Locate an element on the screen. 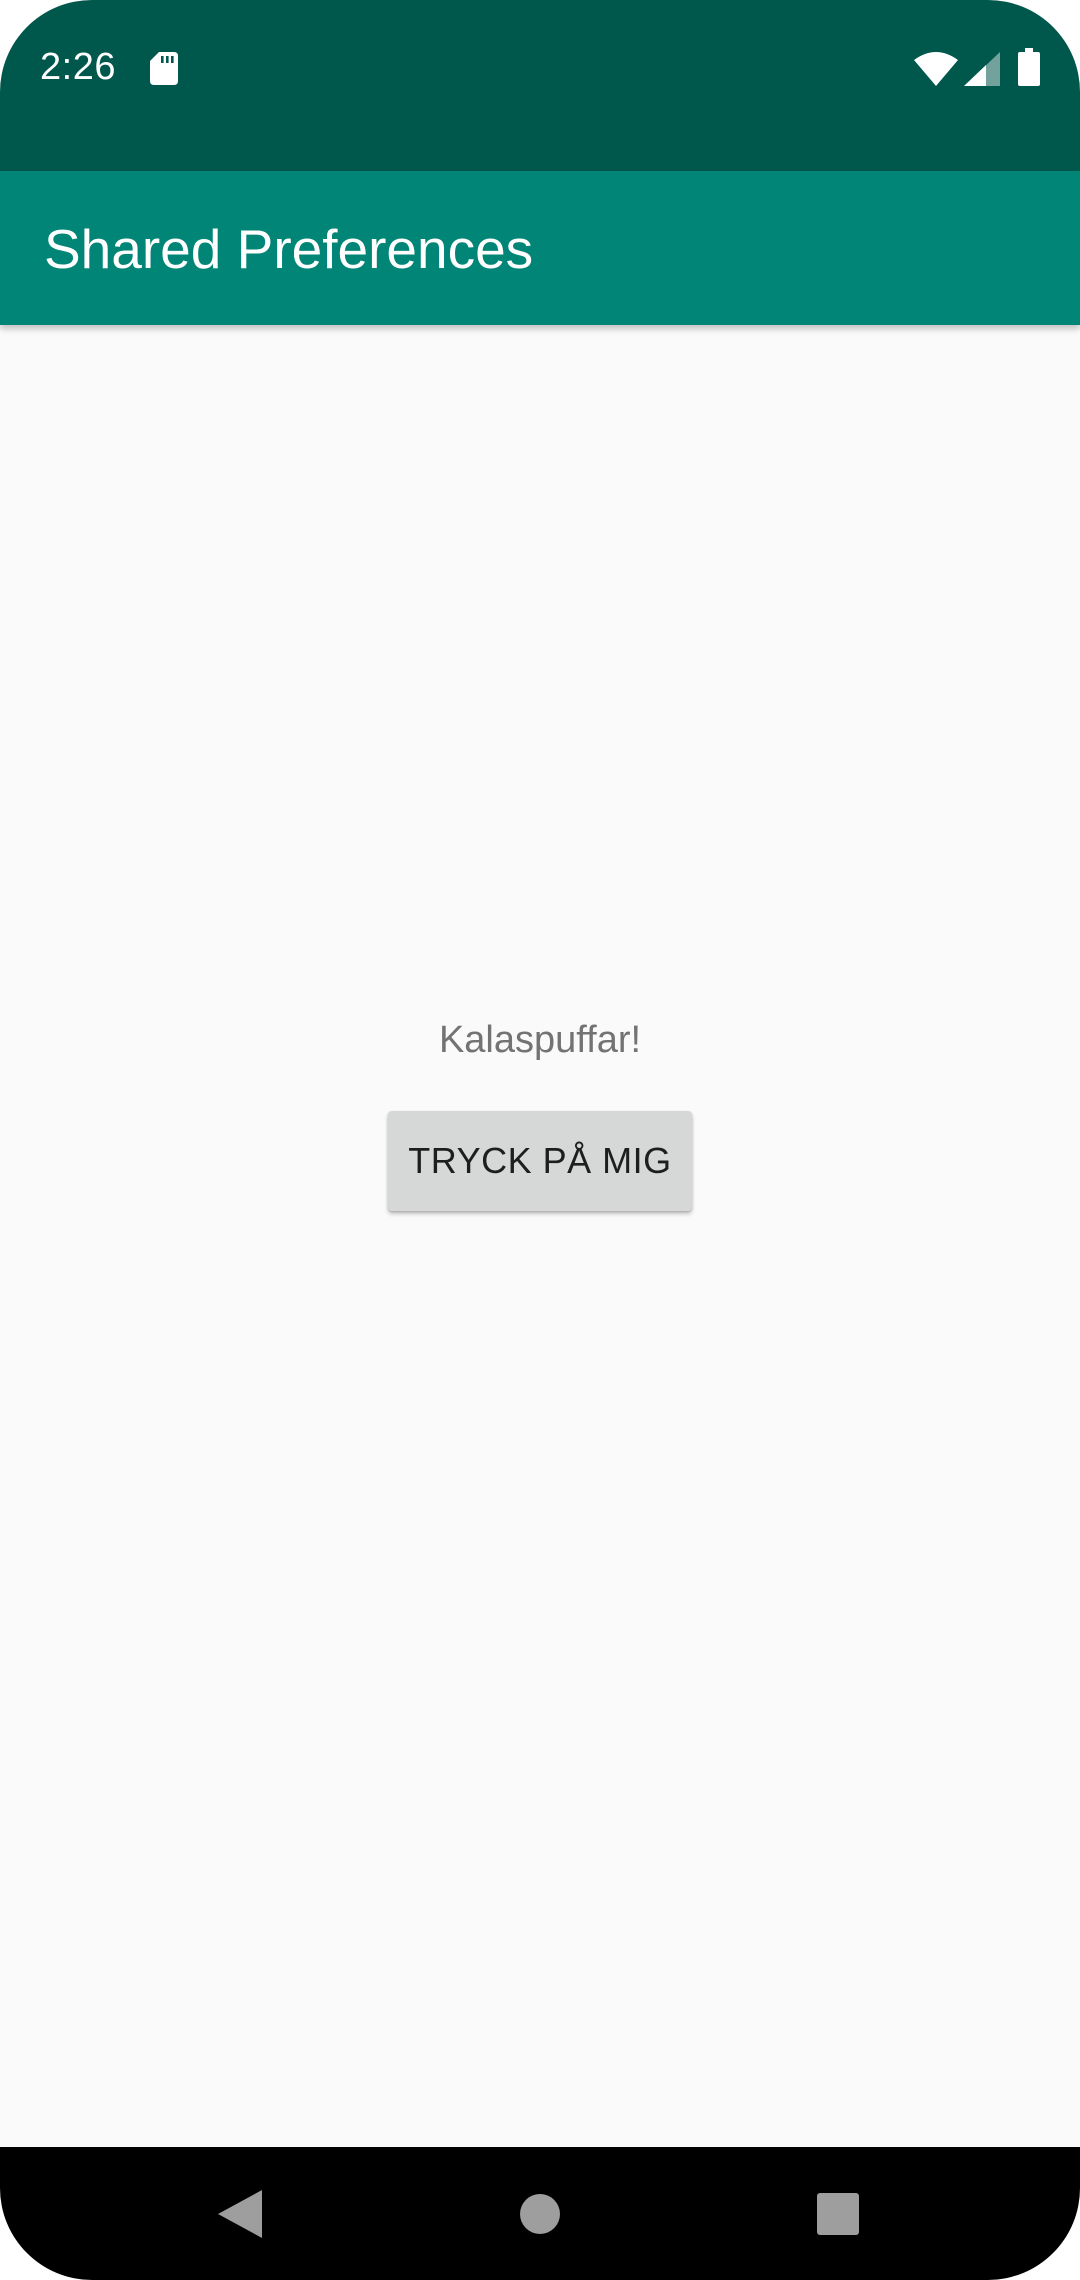  navigation-bar is located at coordinates (540, 2213).